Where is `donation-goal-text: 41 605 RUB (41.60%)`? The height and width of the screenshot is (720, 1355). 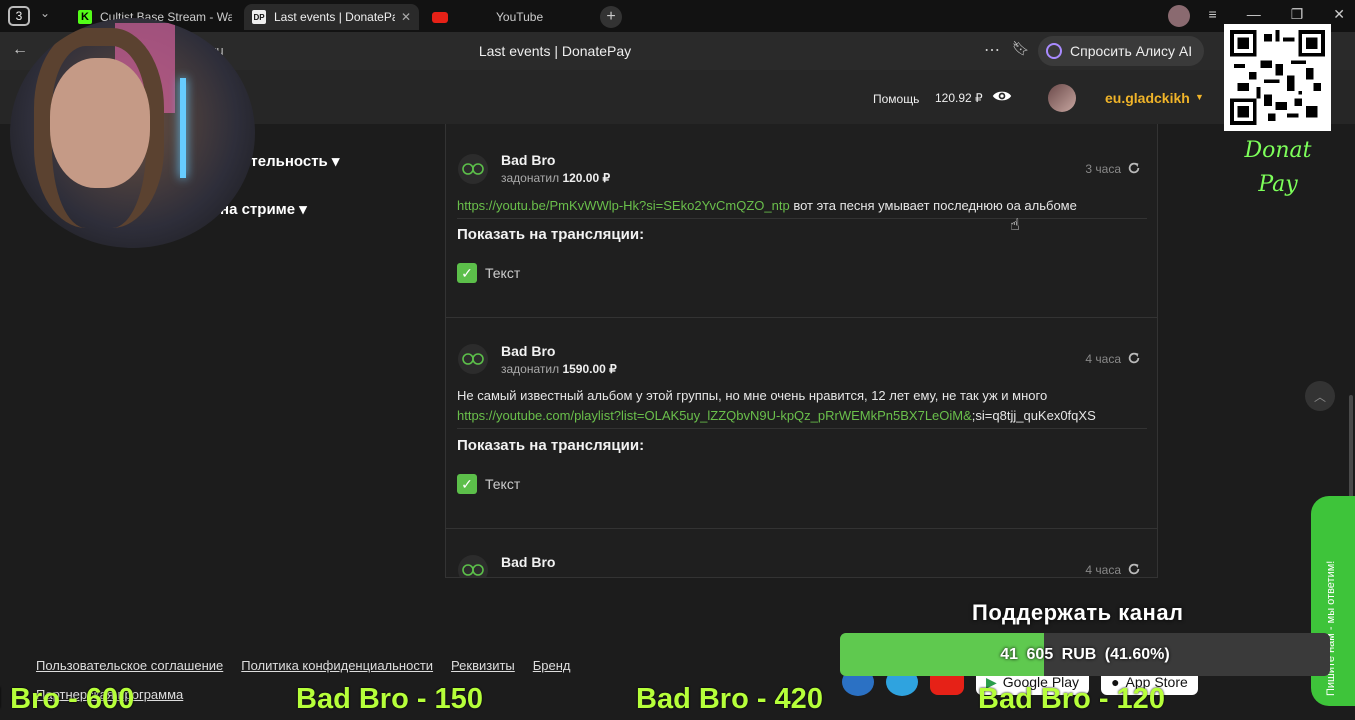 donation-goal-text: 41 605 RUB (41.60%) is located at coordinates (1085, 654).